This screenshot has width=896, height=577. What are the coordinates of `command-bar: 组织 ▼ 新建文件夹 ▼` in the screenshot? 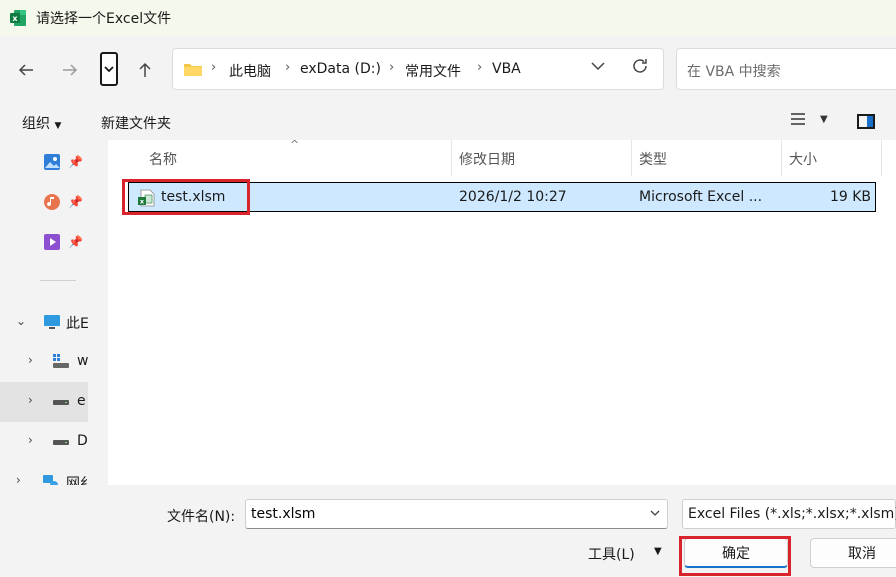 It's located at (448, 121).